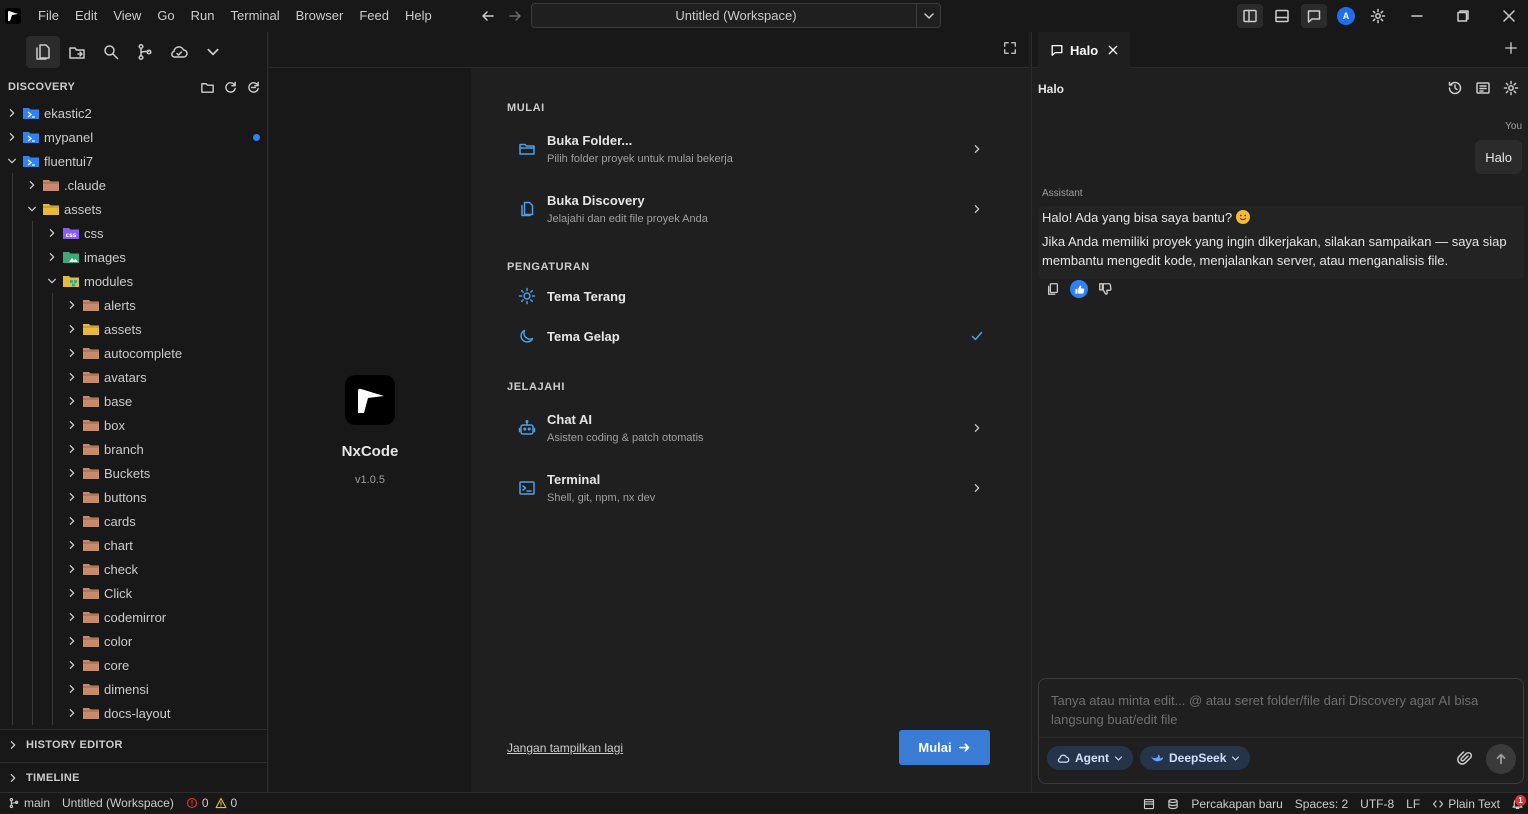  What do you see at coordinates (1314, 16) in the screenshot?
I see `toggle-chat-icon` at bounding box center [1314, 16].